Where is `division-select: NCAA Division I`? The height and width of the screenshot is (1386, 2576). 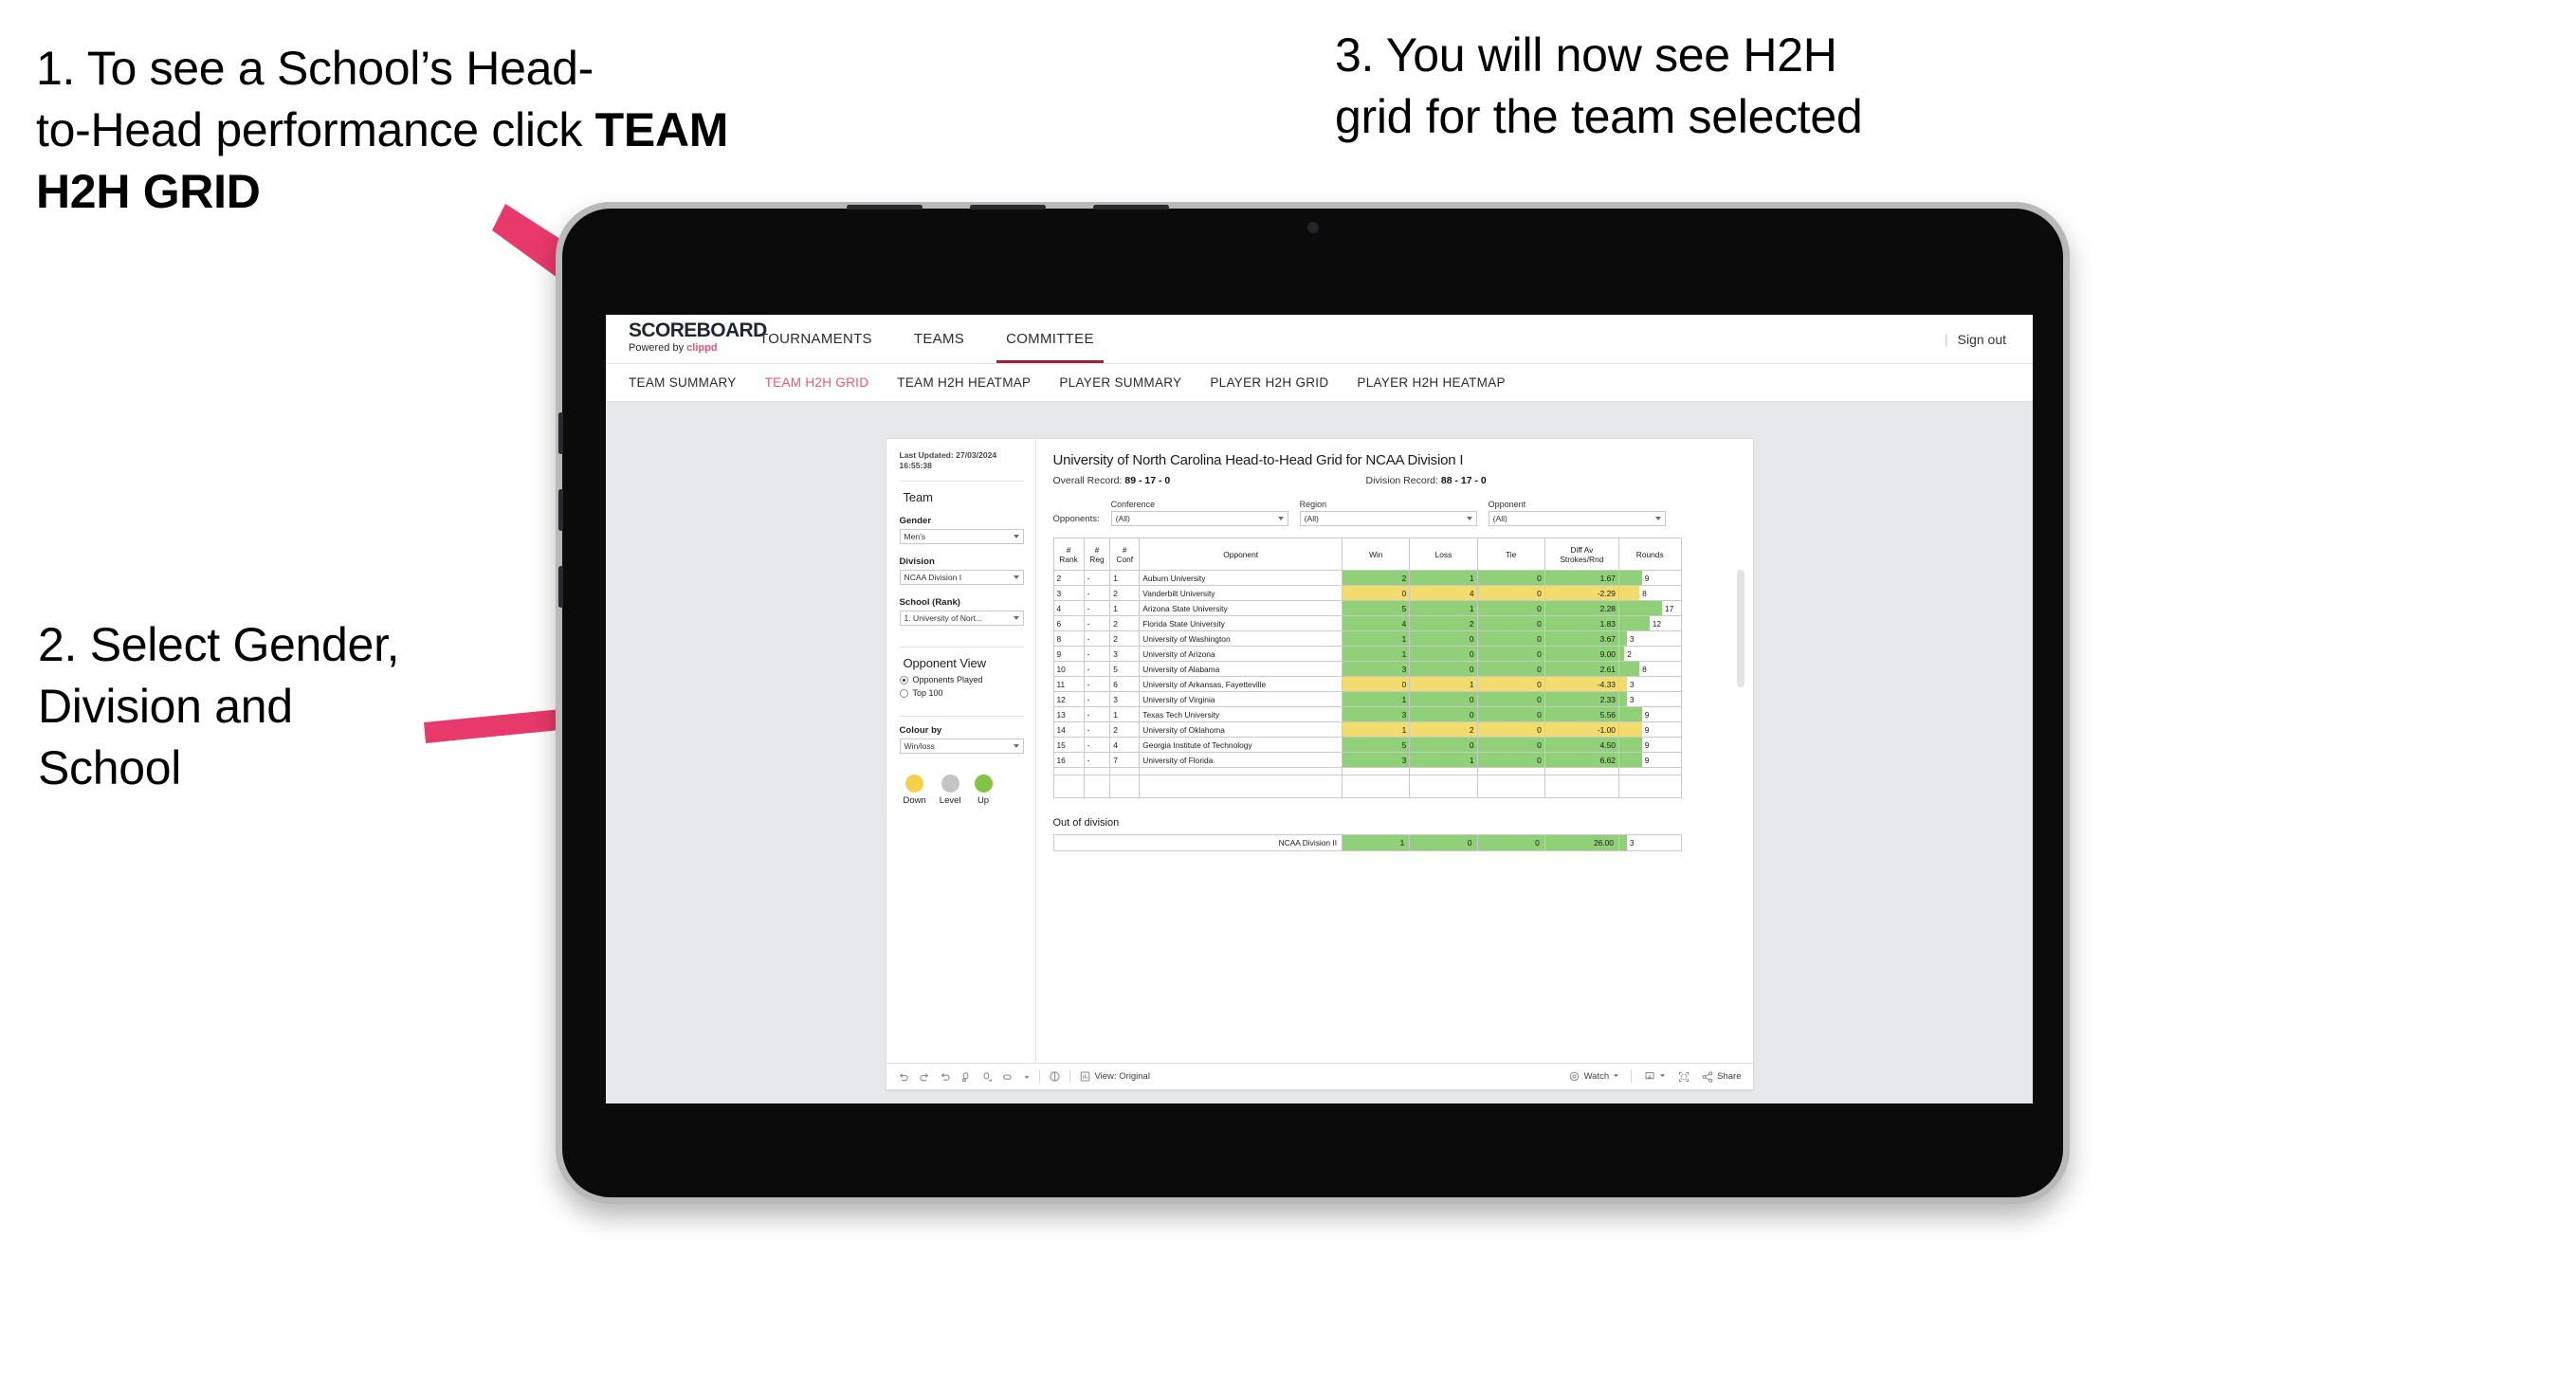
division-select: NCAA Division I is located at coordinates (961, 577).